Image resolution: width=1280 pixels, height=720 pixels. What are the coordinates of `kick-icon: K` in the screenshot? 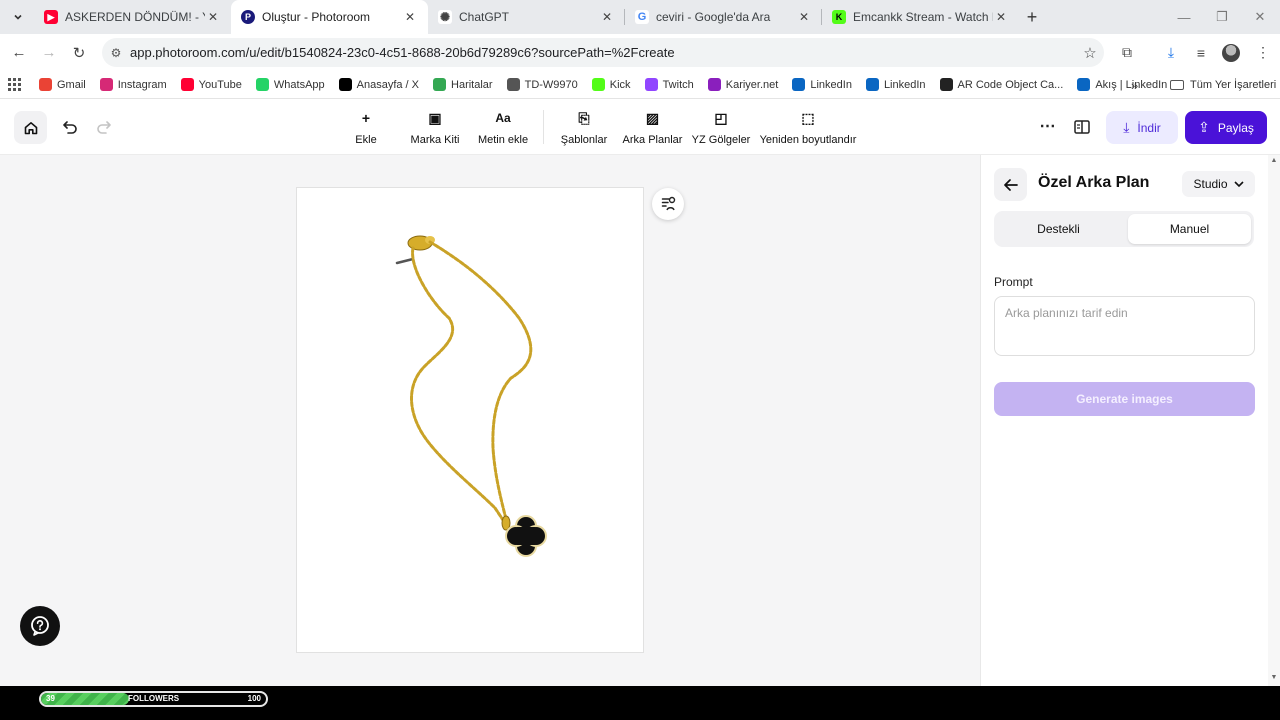 It's located at (839, 17).